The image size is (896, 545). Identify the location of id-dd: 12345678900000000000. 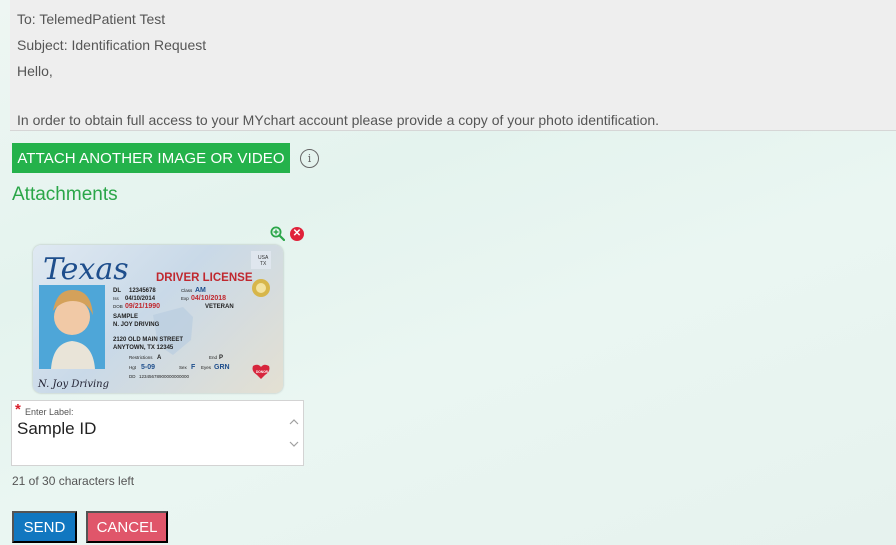
(164, 376).